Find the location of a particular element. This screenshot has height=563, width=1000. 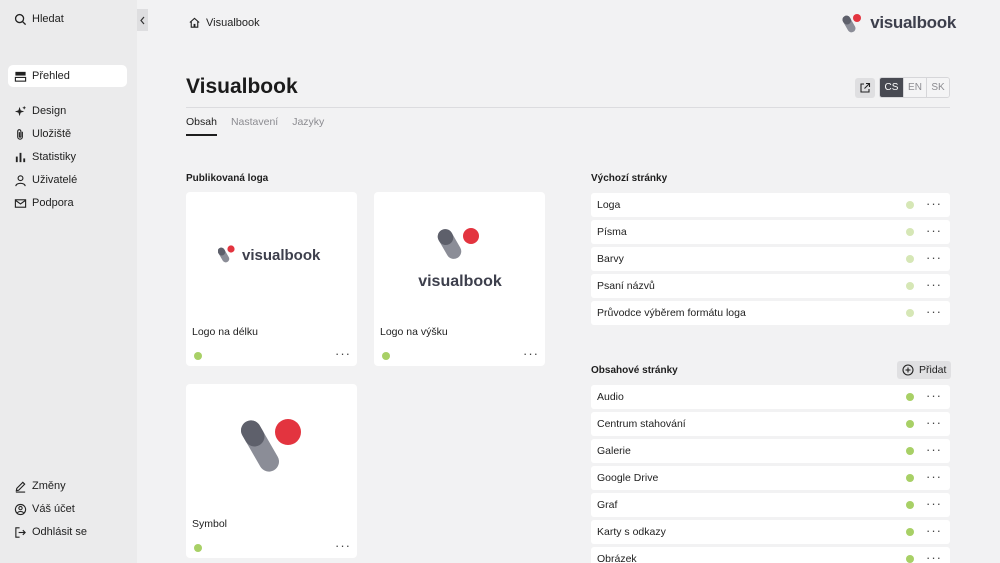

search-icon is located at coordinates (20, 19).